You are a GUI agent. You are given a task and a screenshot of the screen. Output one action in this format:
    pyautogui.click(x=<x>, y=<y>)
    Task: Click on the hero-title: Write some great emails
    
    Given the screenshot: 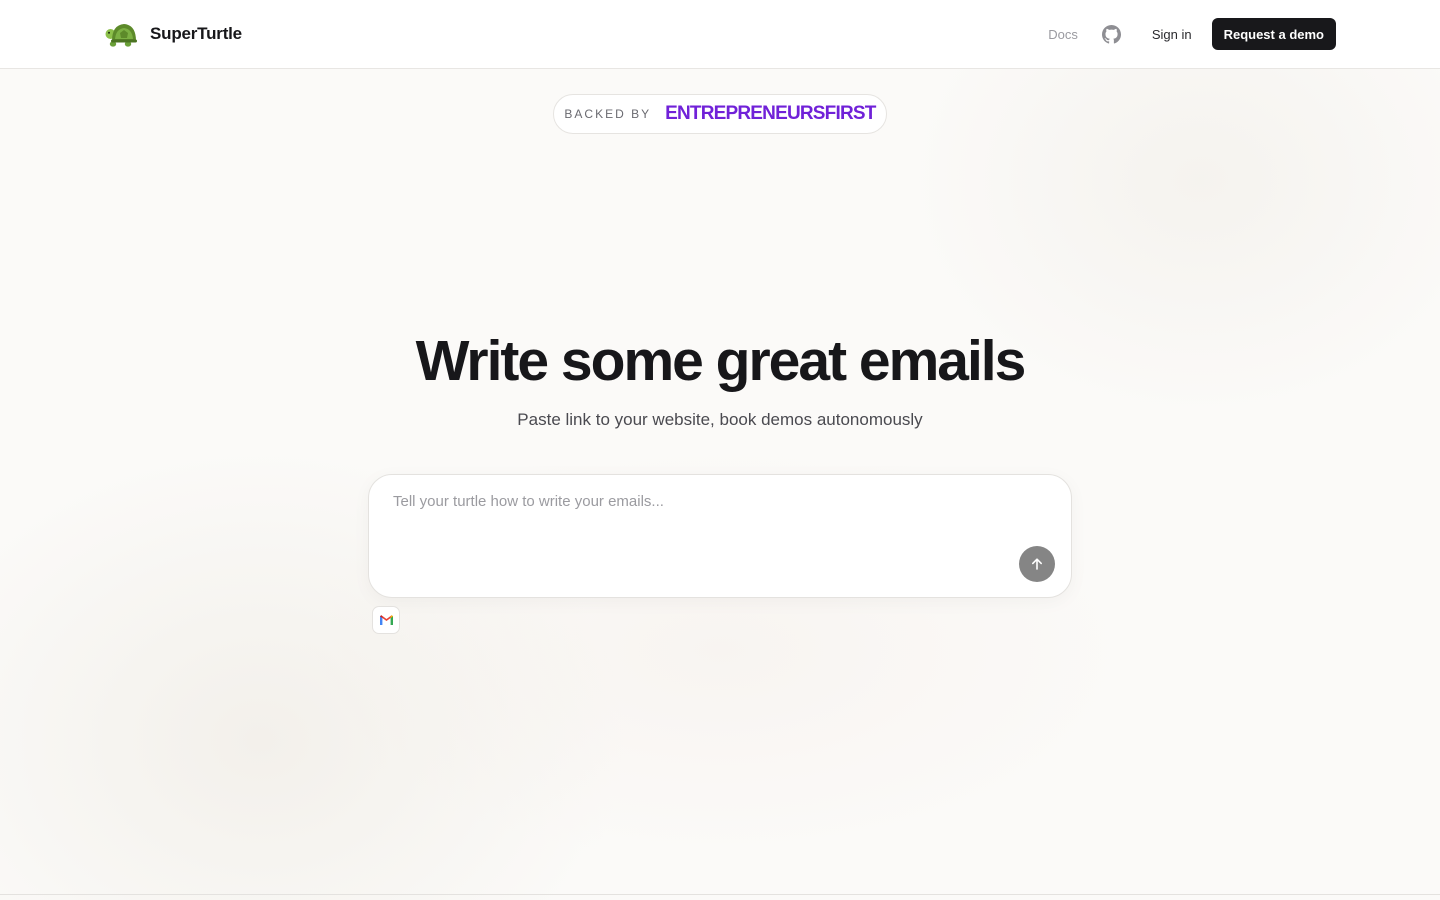 What is the action you would take?
    pyautogui.click(x=721, y=361)
    